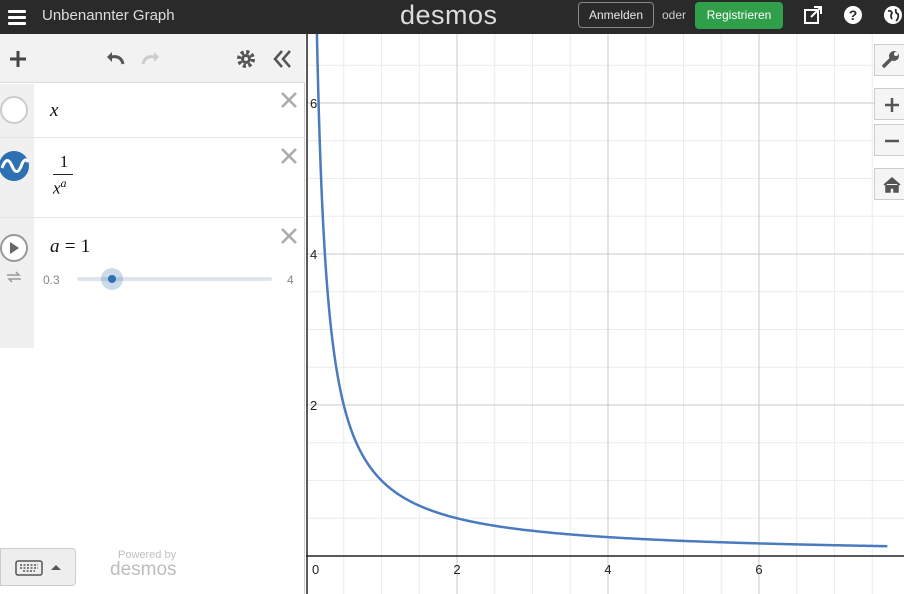 This screenshot has width=904, height=594. I want to click on slider-variable: a, so click(55, 246).